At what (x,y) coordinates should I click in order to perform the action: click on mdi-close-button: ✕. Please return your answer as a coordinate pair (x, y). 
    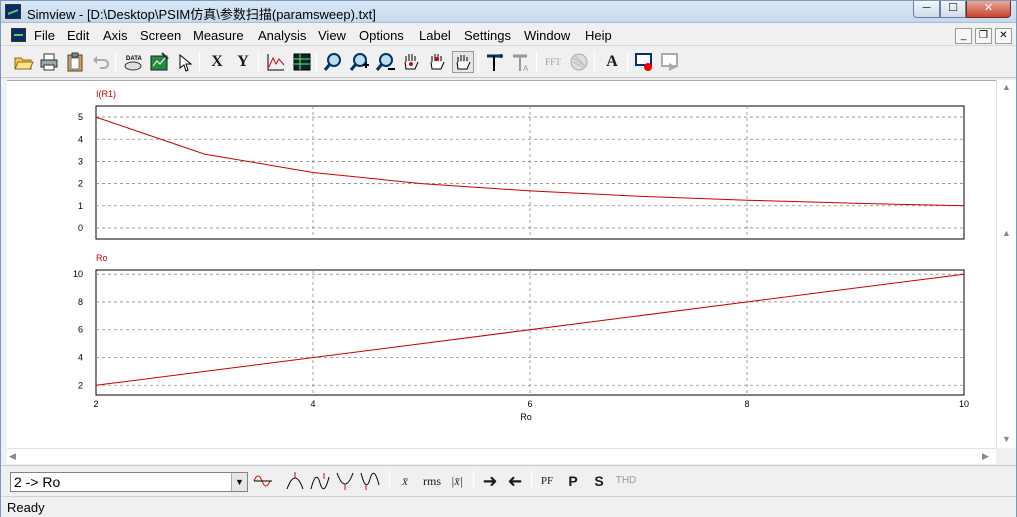
    Looking at the image, I should click on (1003, 36).